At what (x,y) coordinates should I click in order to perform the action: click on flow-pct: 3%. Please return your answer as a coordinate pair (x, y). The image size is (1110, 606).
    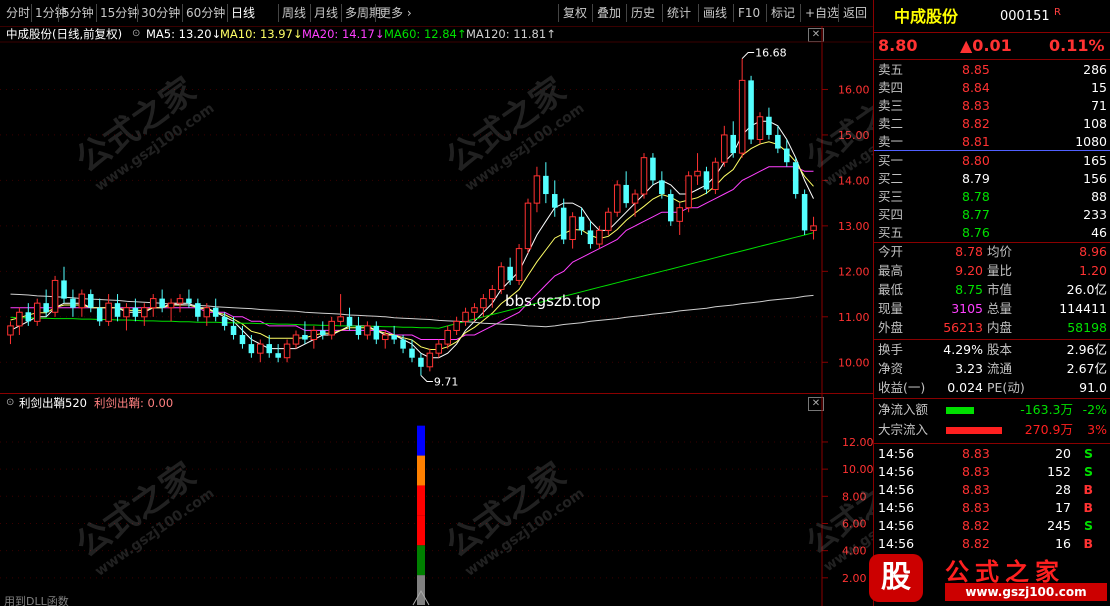
    Looking at the image, I should click on (1097, 429).